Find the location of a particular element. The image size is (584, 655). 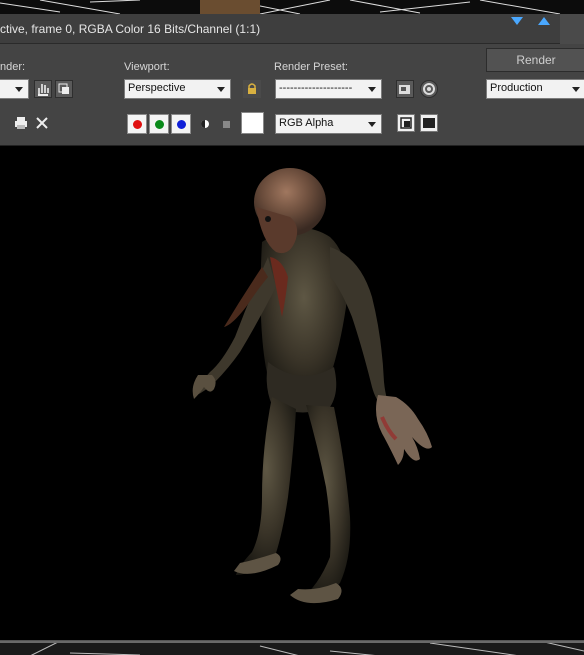

mono-button is located at coordinates (226, 124).